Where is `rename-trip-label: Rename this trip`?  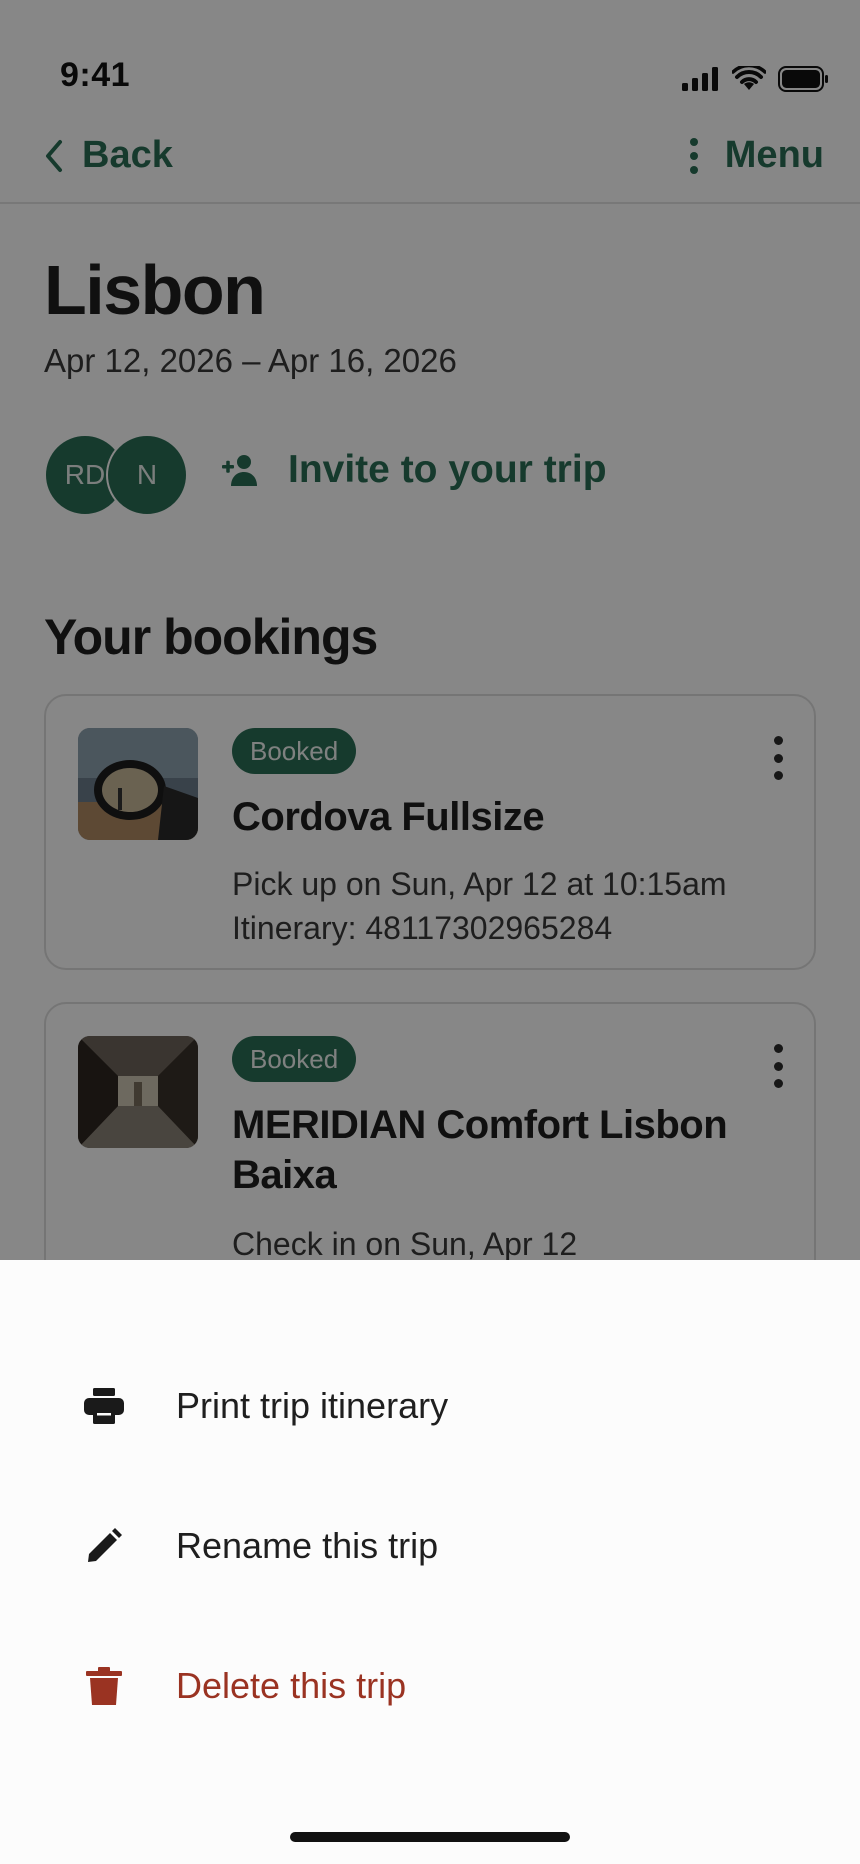
rename-trip-label: Rename this trip is located at coordinates (307, 1545).